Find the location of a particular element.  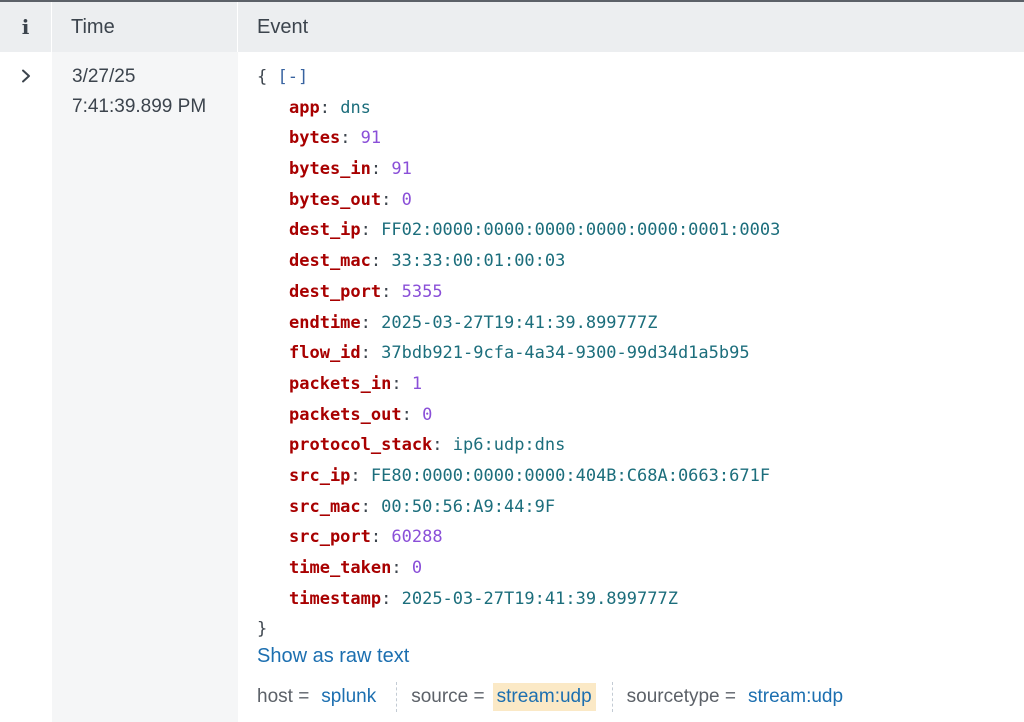

json-field-key: packets_in is located at coordinates (340, 384).